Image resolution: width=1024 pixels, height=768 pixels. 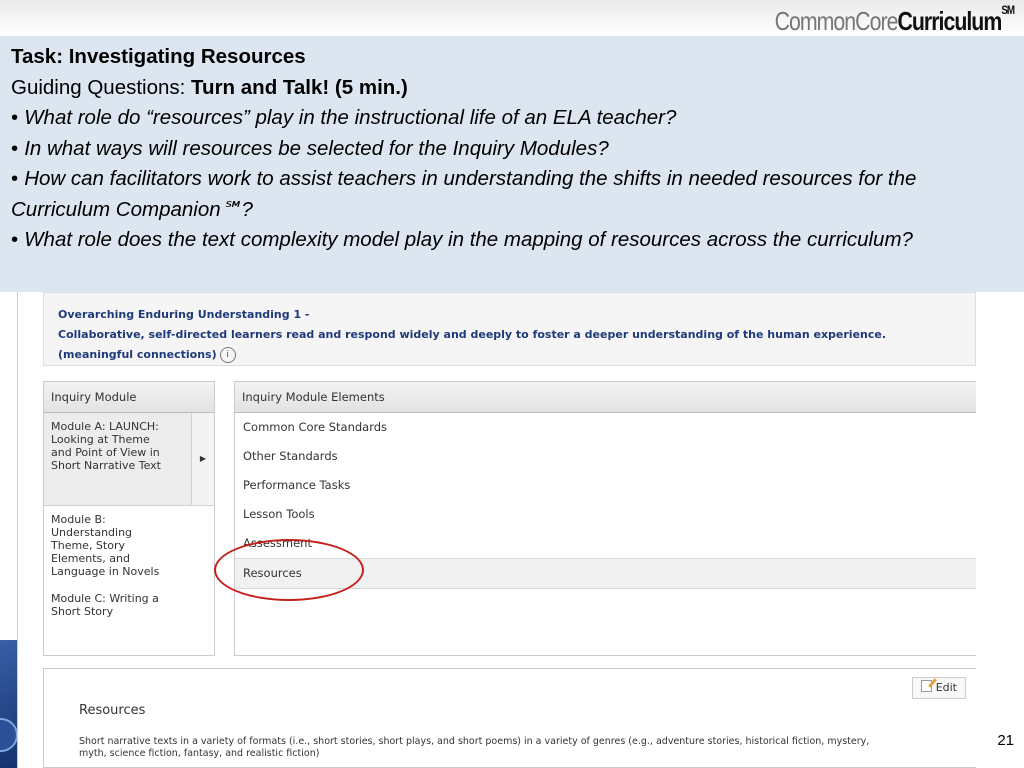 I want to click on annotation-circle, so click(x=289, y=570).